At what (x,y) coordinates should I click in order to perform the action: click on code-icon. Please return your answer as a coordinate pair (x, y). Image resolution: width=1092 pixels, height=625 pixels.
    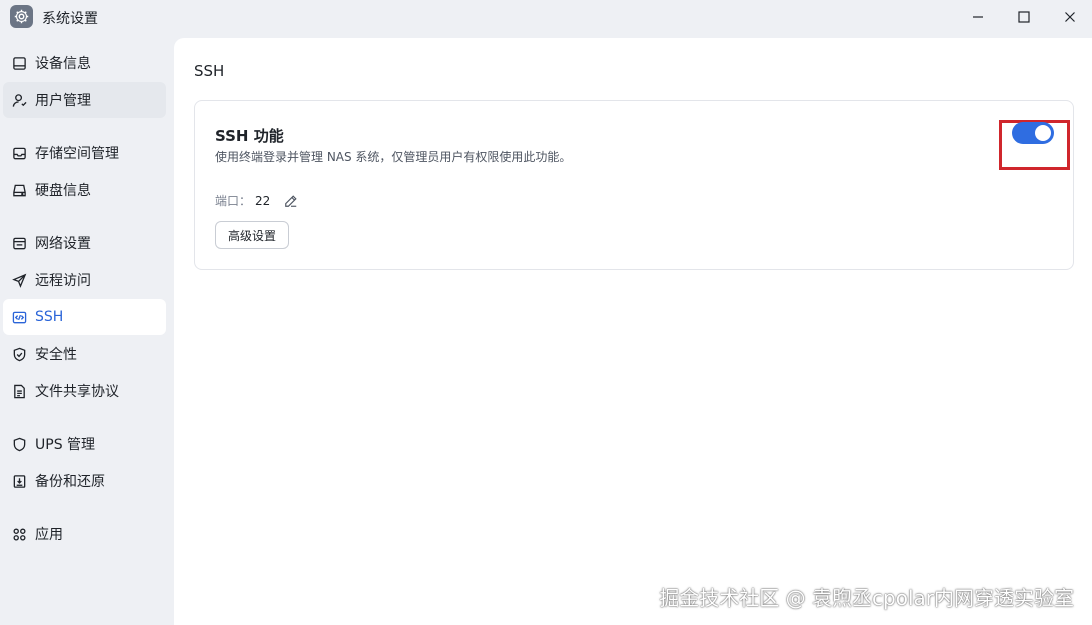
    Looking at the image, I should click on (19, 317).